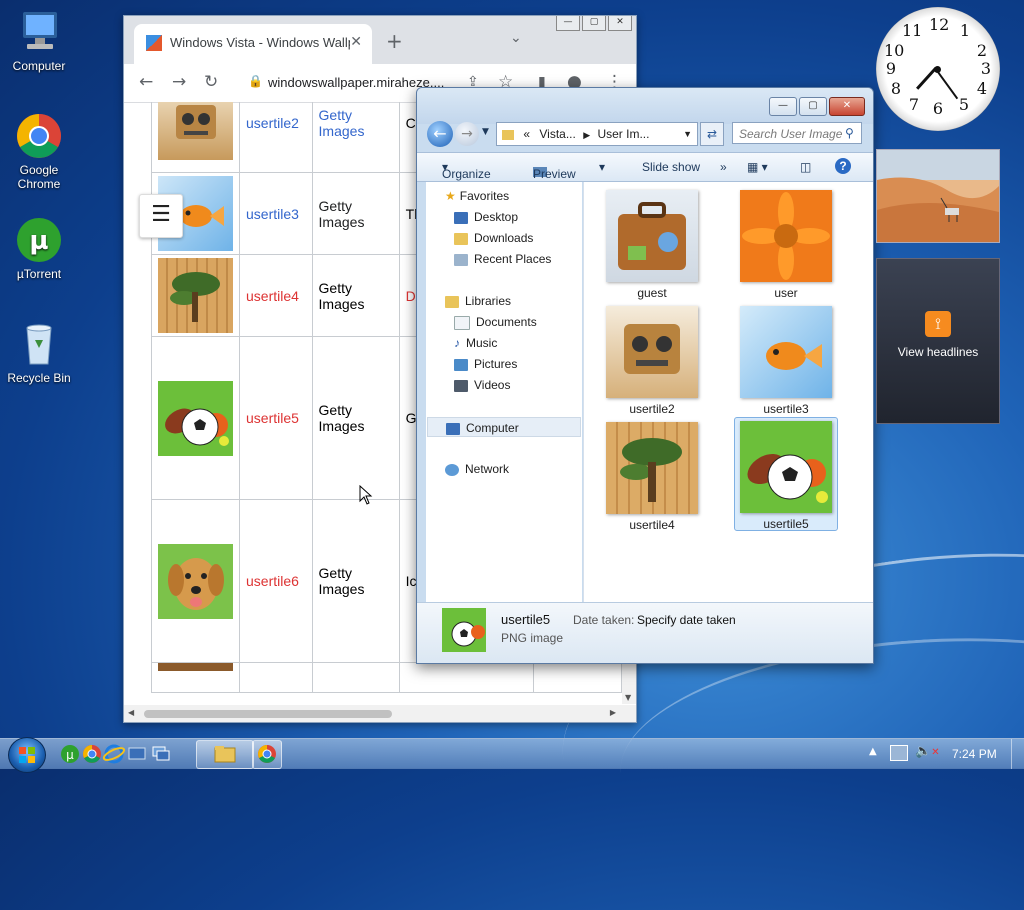  I want to click on preview-pane-icon: ◫, so click(805, 167).